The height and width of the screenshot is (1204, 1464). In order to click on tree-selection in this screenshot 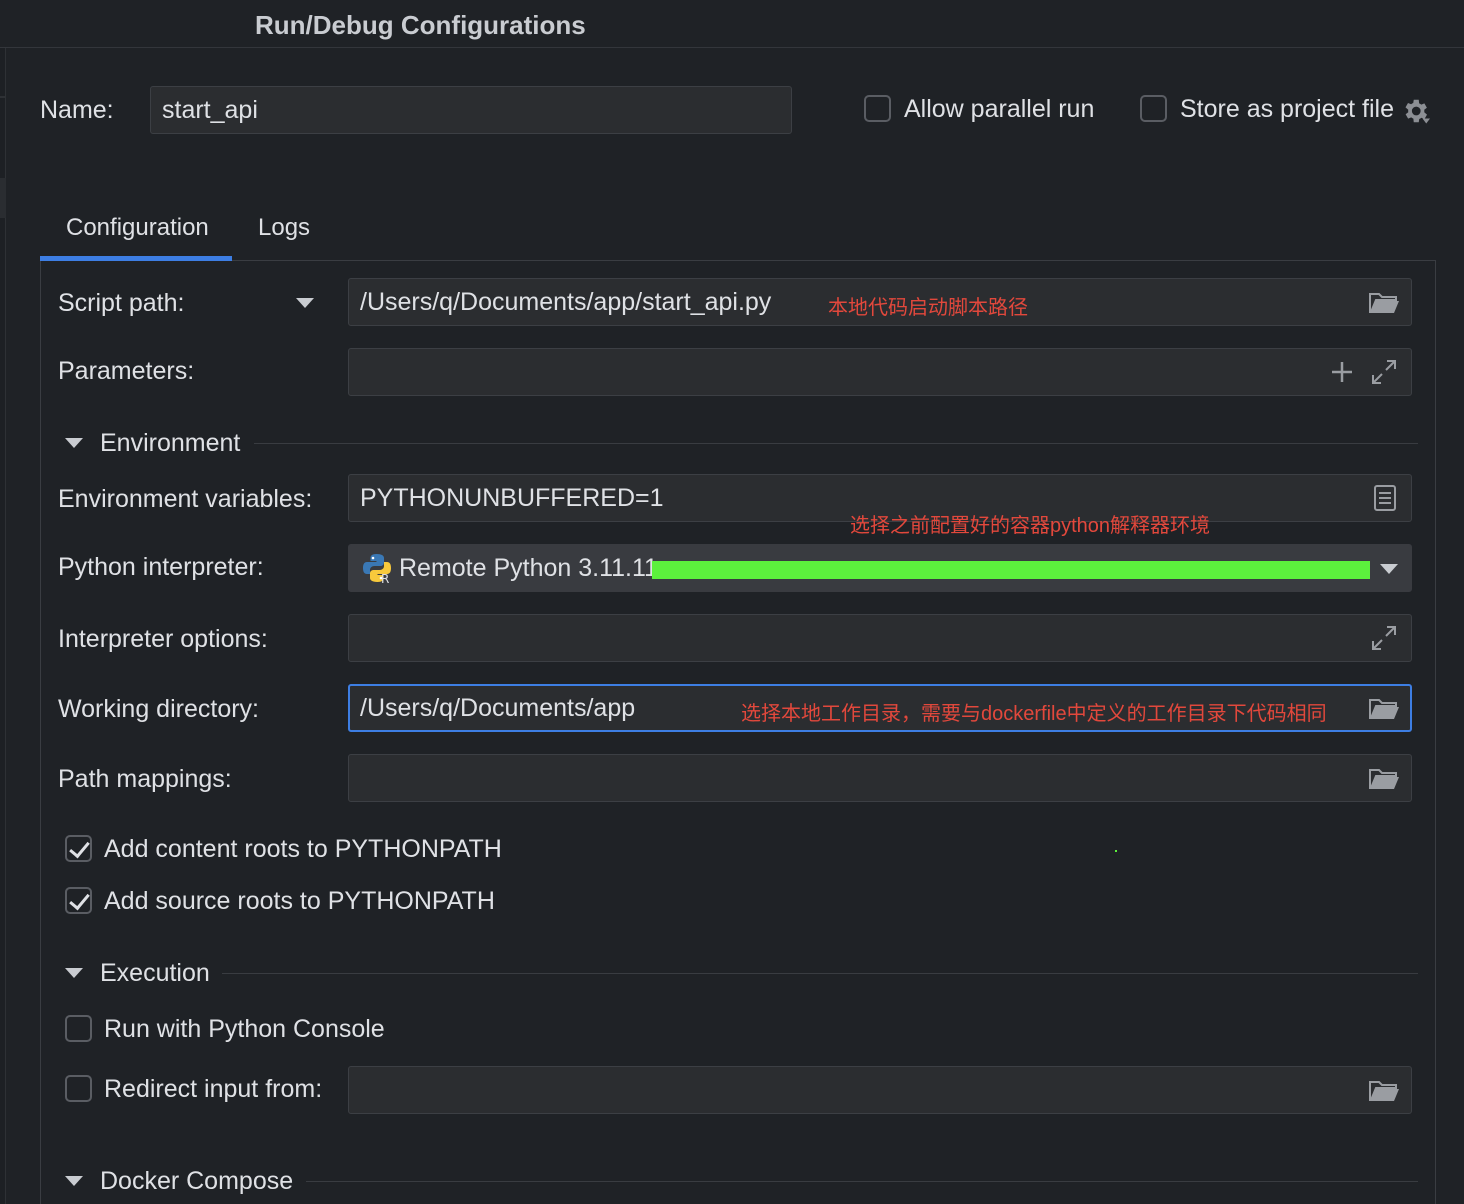, I will do `click(3, 198)`.